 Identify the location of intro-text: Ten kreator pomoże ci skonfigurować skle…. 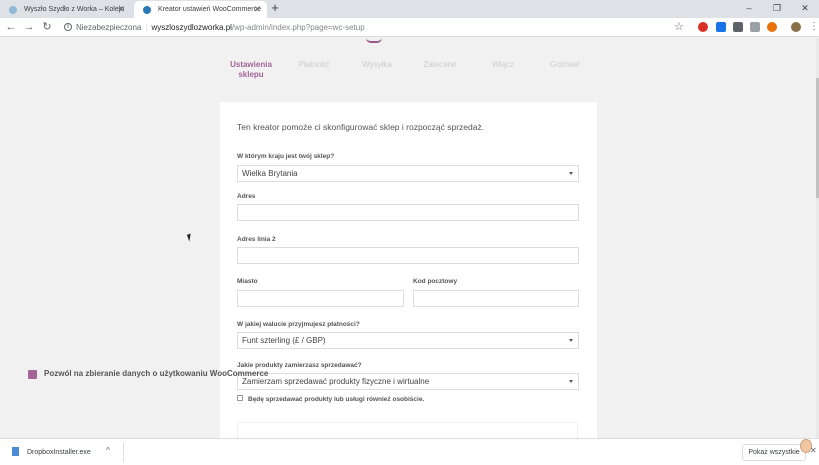
(361, 127).